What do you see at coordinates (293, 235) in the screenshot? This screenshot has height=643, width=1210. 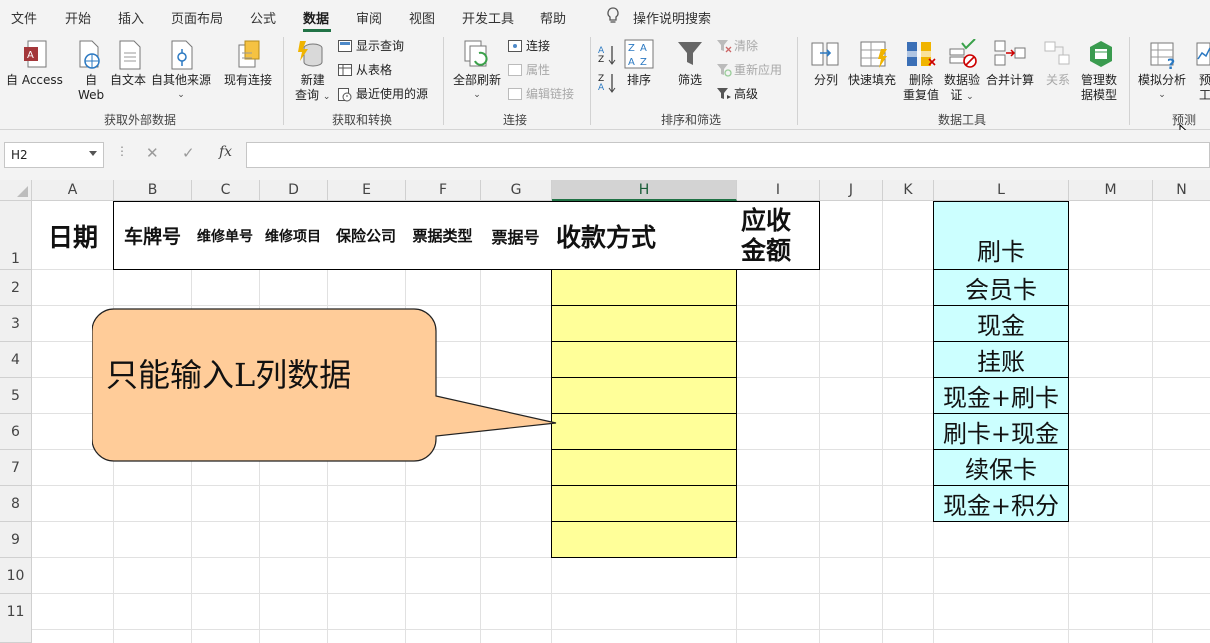 I see `cell-d1: 维修项目` at bounding box center [293, 235].